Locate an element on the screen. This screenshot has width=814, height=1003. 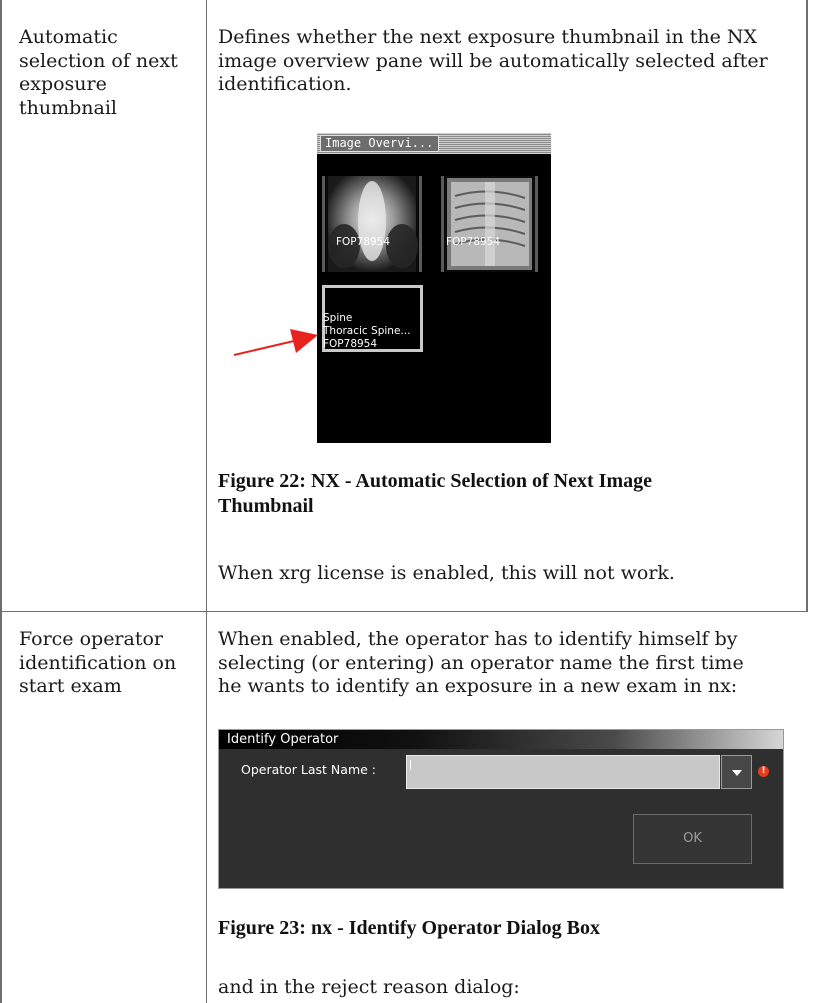
operator-last-name-label: Operator Last Name : is located at coordinates (308, 769).